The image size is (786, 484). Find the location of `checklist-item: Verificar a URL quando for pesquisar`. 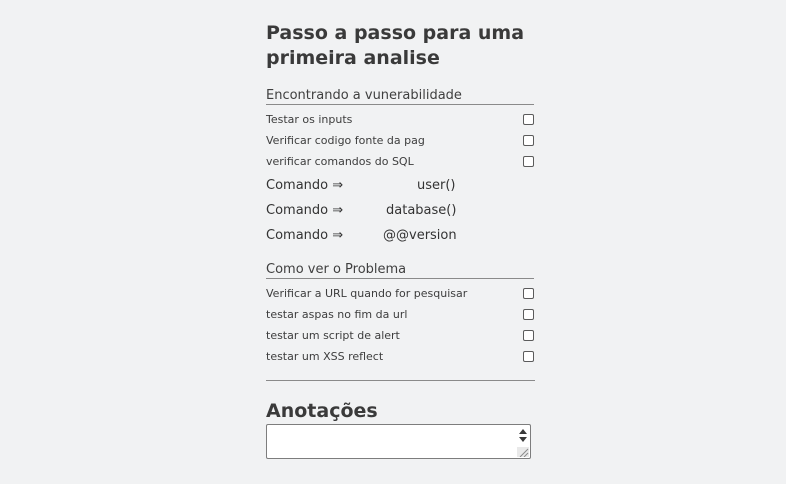

checklist-item: Verificar a URL quando for pesquisar is located at coordinates (401, 294).